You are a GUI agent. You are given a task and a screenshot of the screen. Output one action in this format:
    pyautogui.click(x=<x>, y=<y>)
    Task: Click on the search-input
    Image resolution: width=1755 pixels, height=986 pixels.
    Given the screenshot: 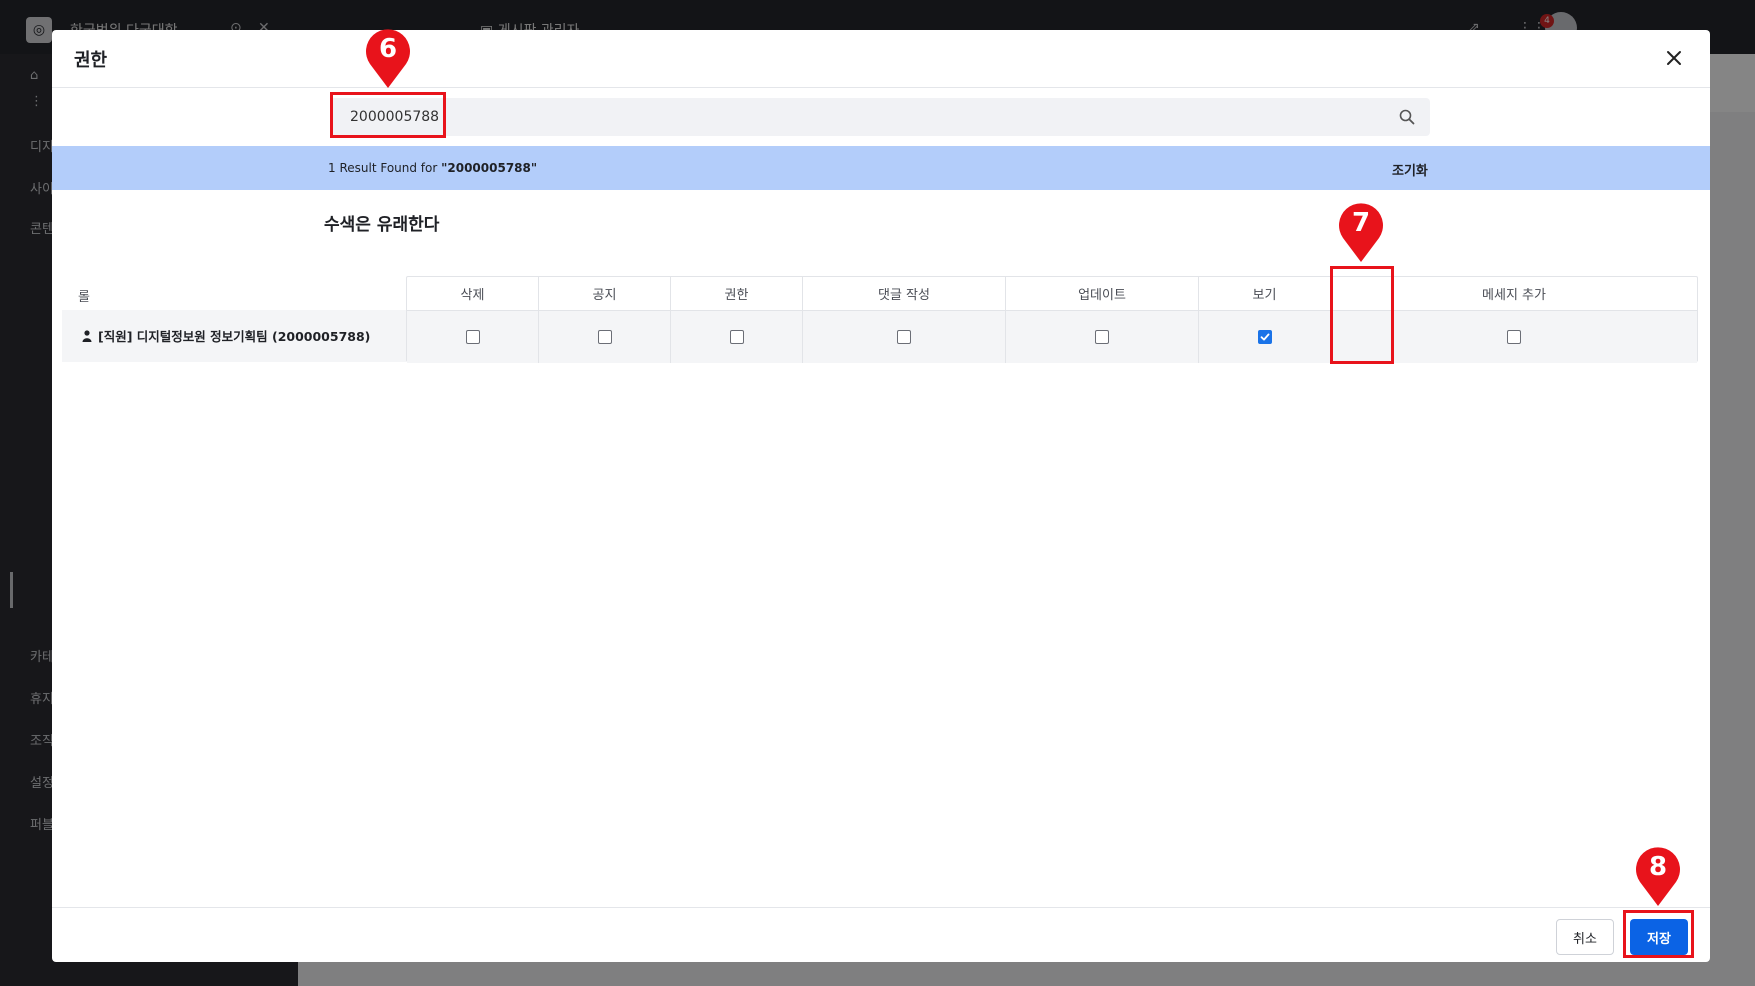 What is the action you would take?
    pyautogui.click(x=880, y=117)
    